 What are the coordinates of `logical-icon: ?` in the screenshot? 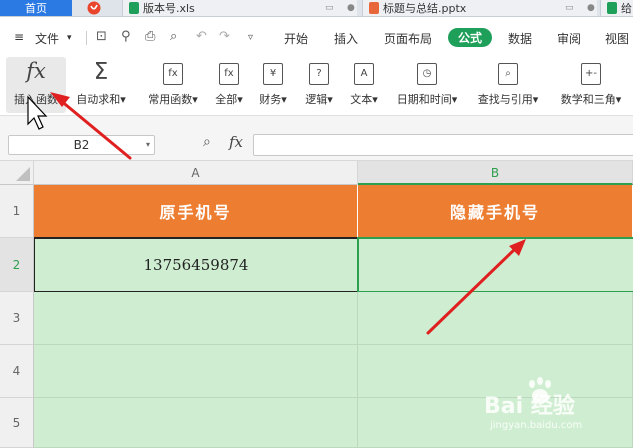 It's located at (319, 74).